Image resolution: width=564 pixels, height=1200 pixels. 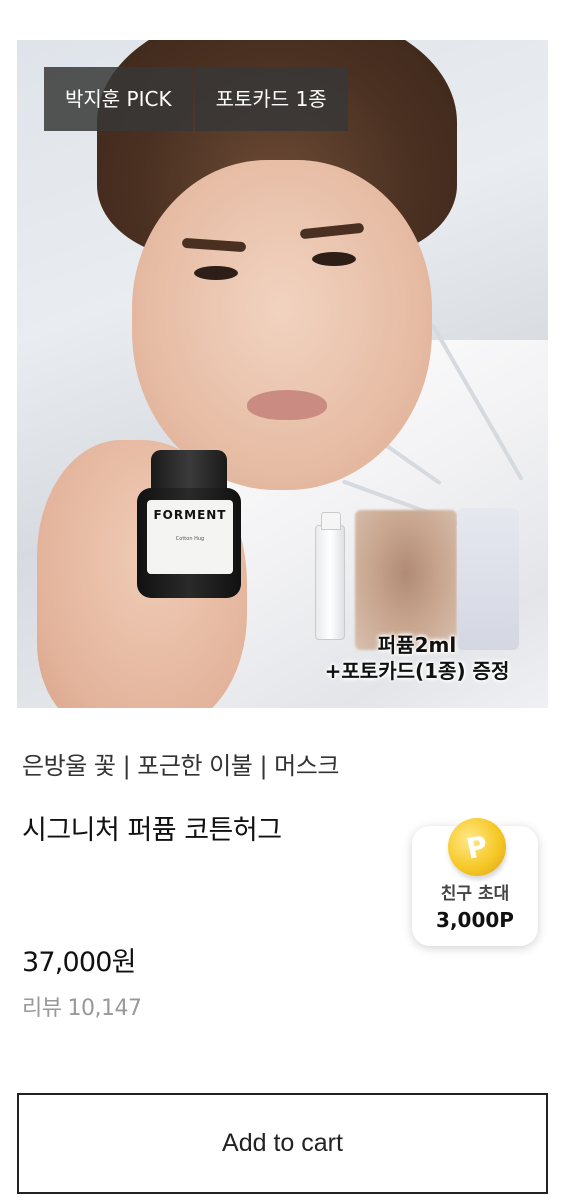 What do you see at coordinates (180, 766) in the screenshot?
I see `scent-notes: 은방울 꽃 | 포근한 이불 | 머스크` at bounding box center [180, 766].